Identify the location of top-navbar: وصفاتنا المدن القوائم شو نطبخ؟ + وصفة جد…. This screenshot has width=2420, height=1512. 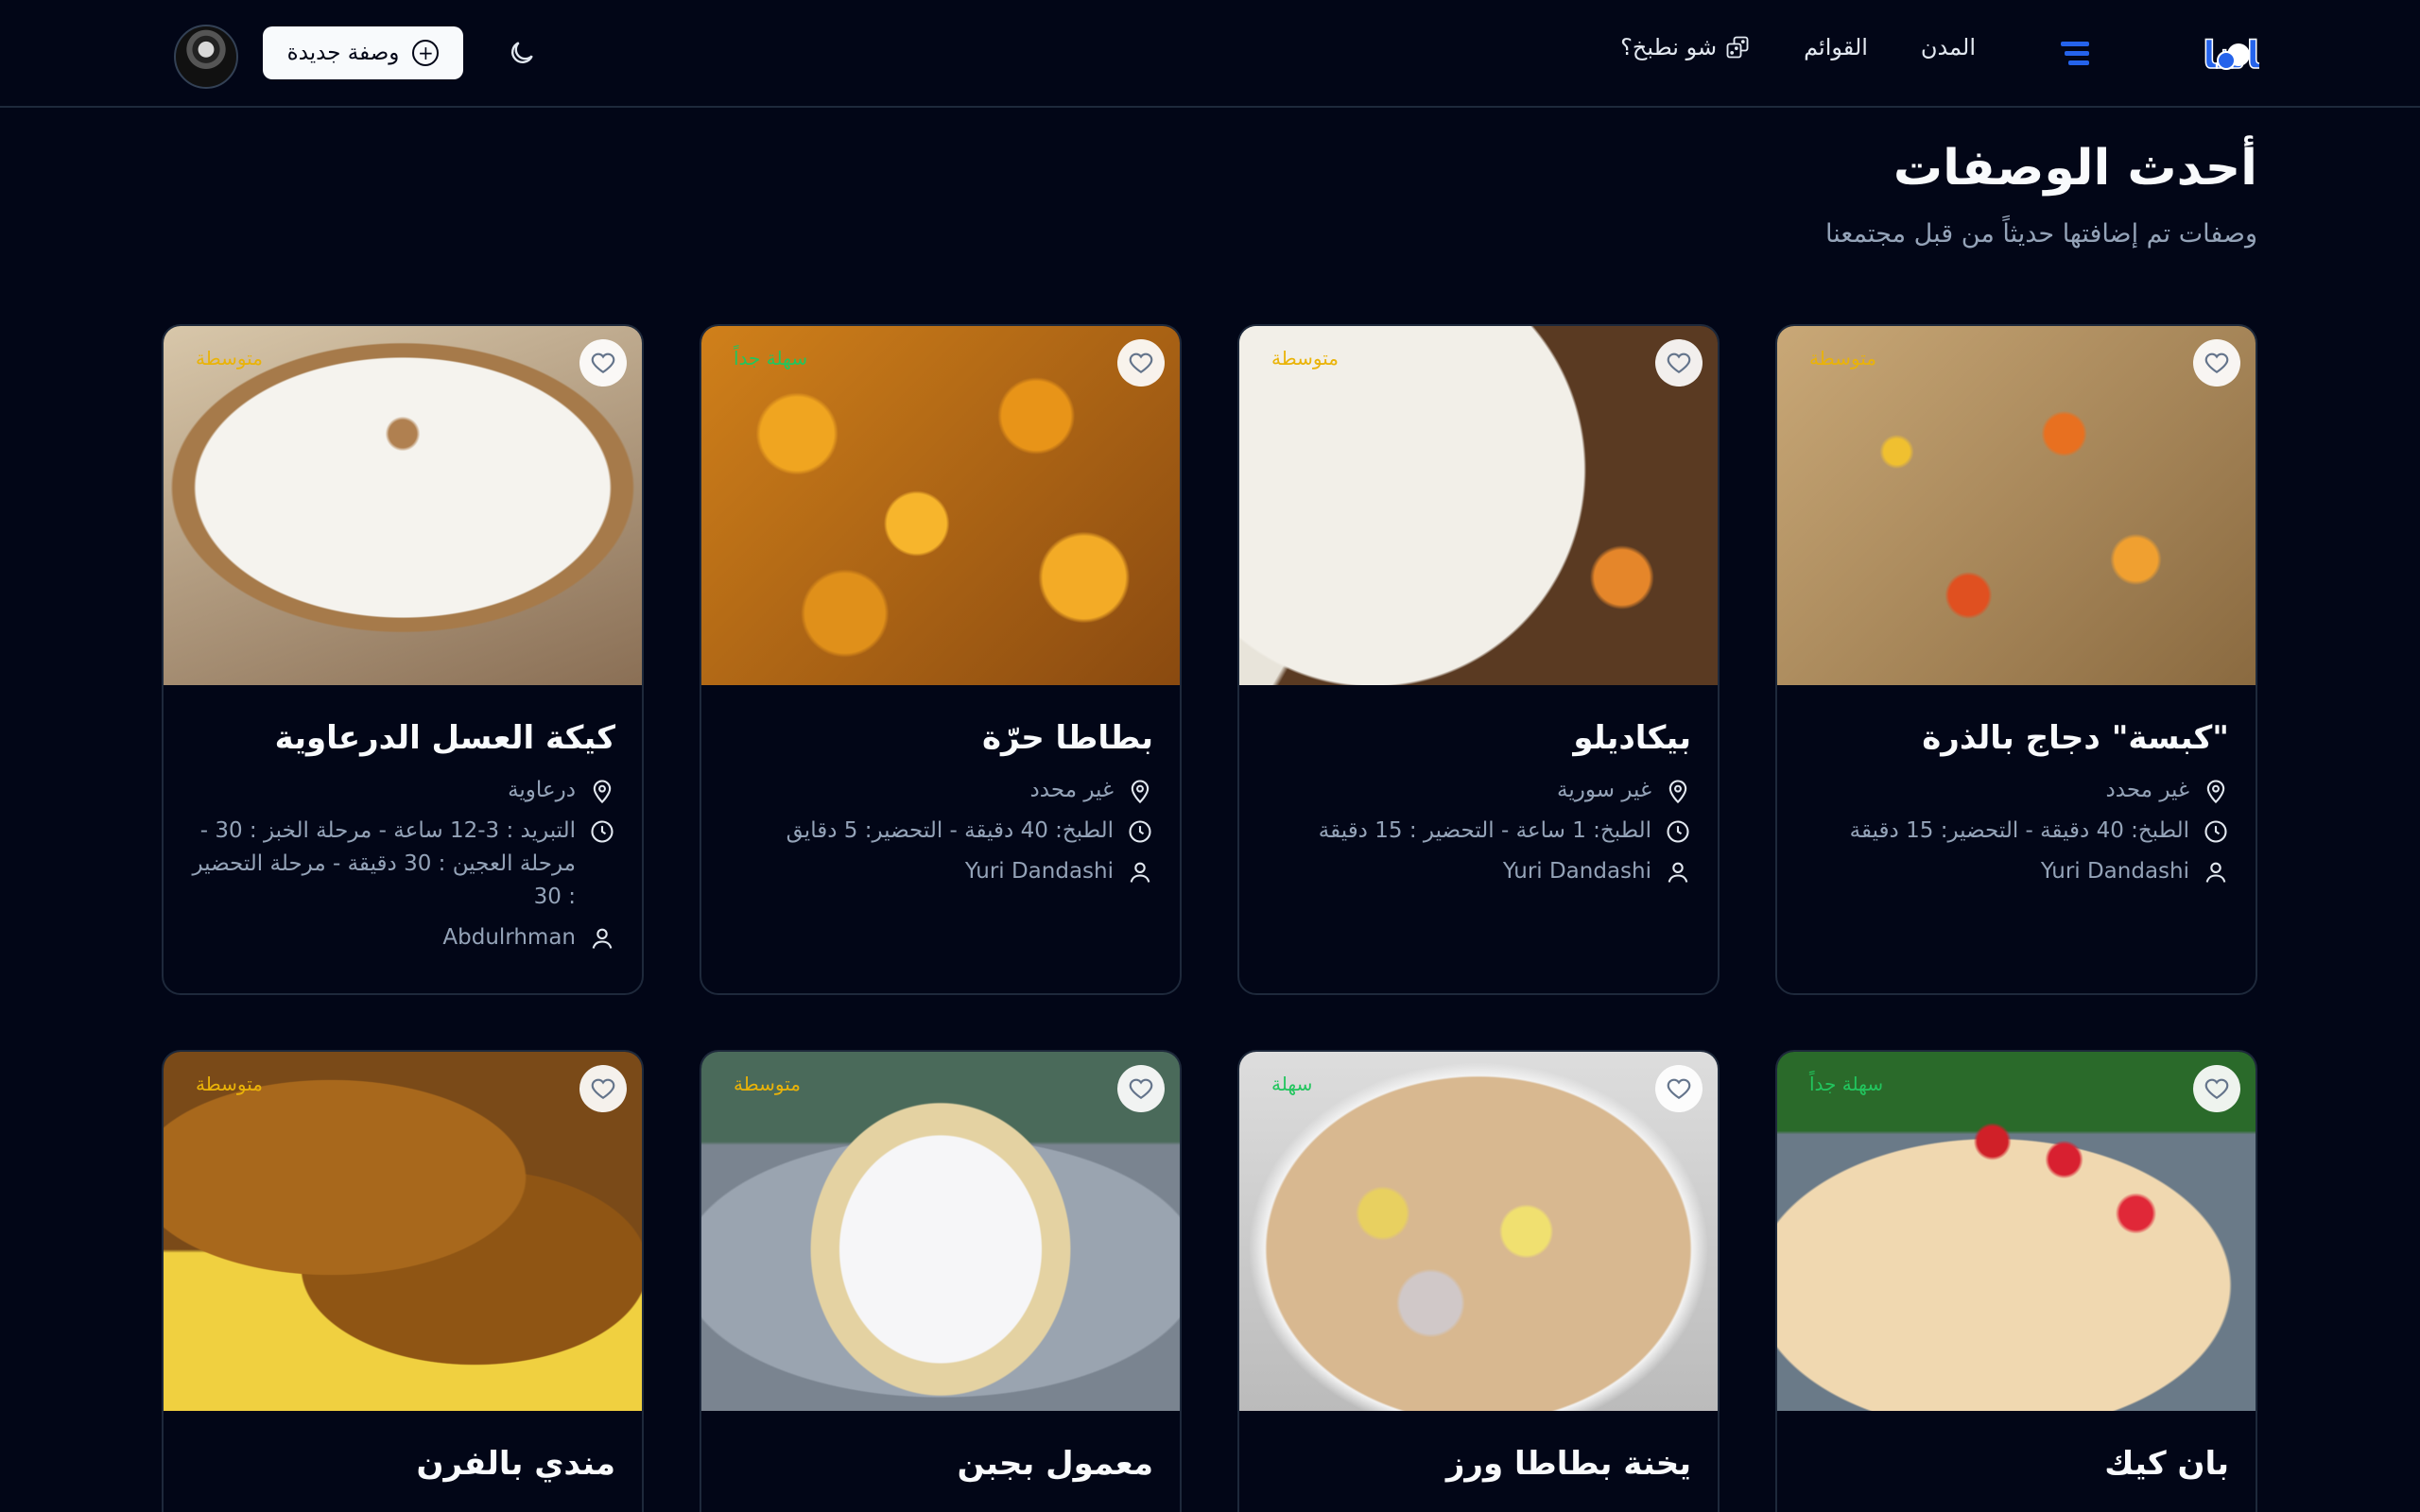
(1210, 54).